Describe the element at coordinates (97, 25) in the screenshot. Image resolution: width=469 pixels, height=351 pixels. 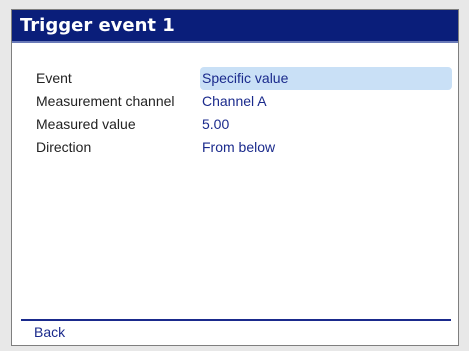
I see `page-title: Trigger event 1` at that location.